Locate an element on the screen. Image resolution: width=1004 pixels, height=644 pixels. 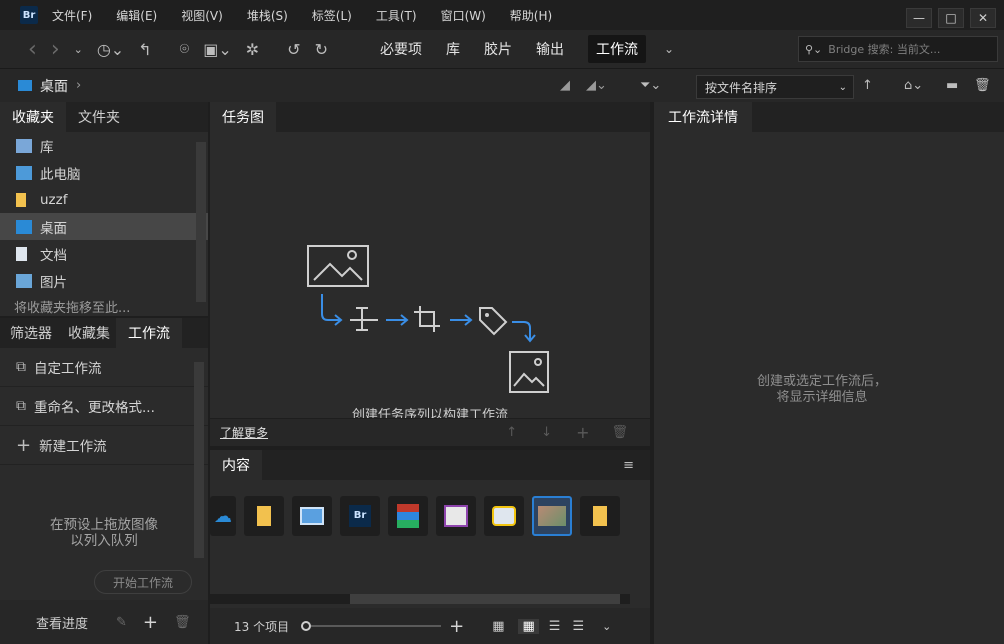
content-hscrollbar is located at coordinates (420, 599).